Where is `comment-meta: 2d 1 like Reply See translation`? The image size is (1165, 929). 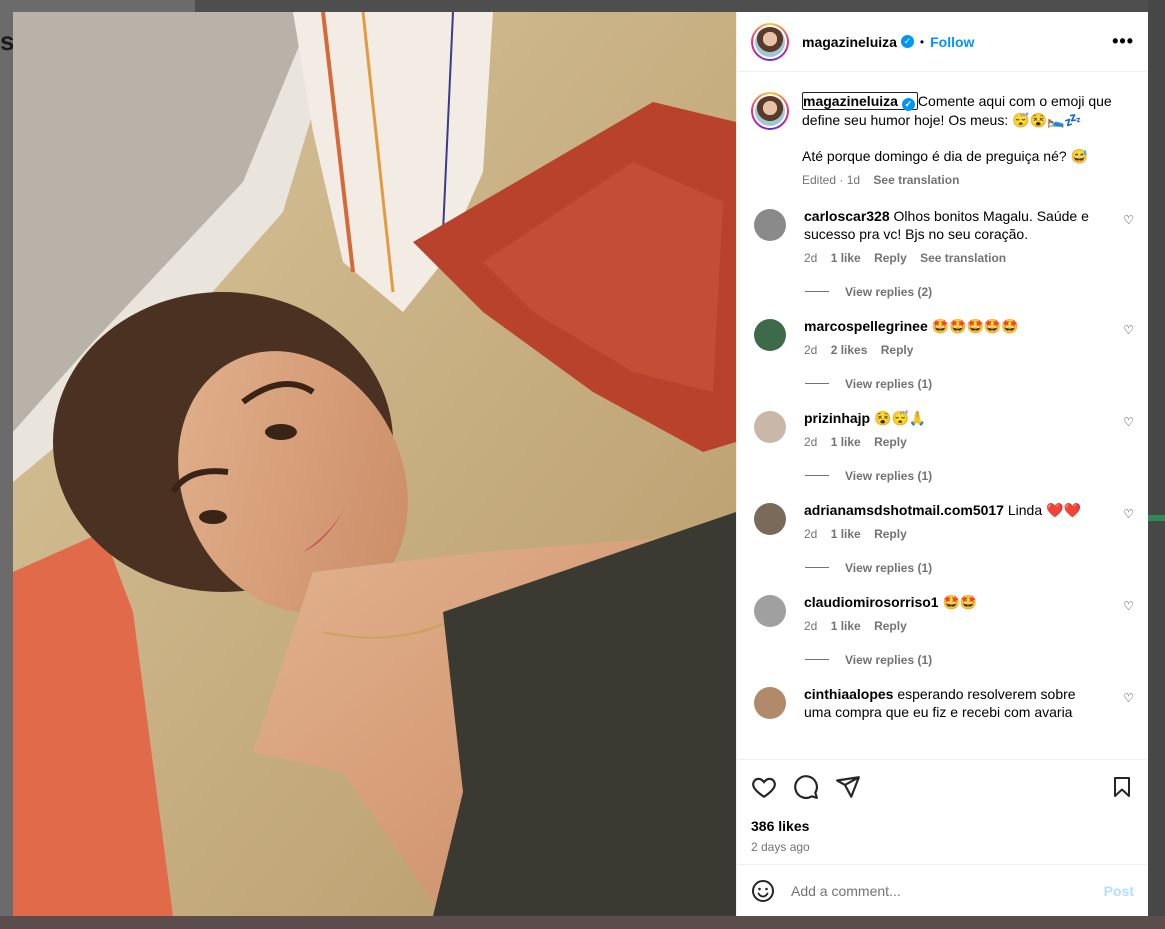 comment-meta: 2d 1 like Reply See translation is located at coordinates (955, 258).